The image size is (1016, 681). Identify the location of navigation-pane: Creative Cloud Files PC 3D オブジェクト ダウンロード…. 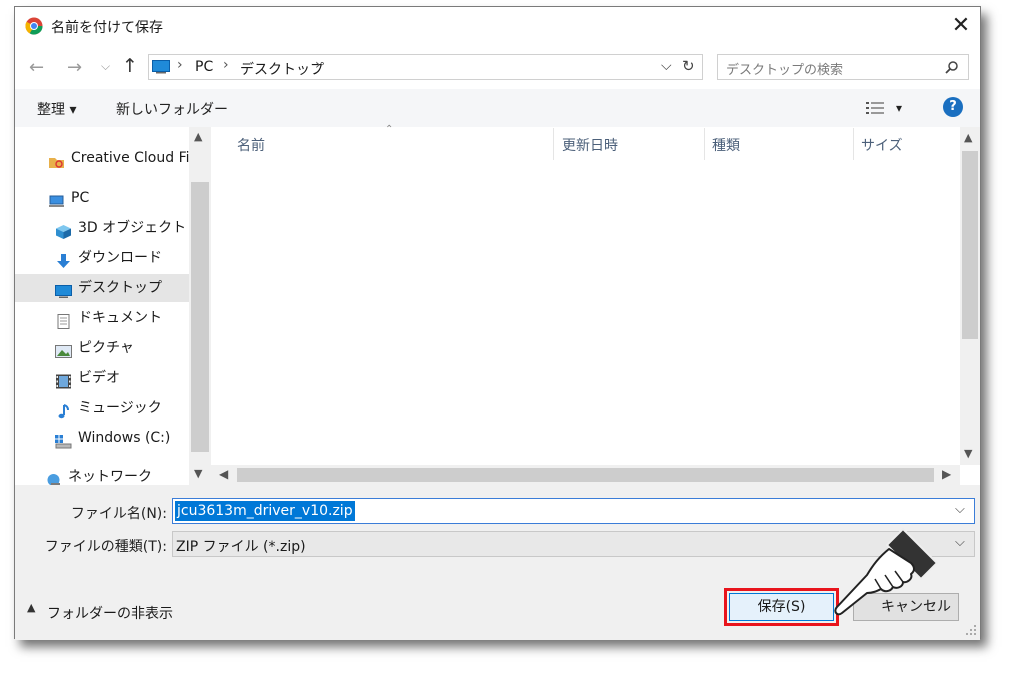
(122, 307).